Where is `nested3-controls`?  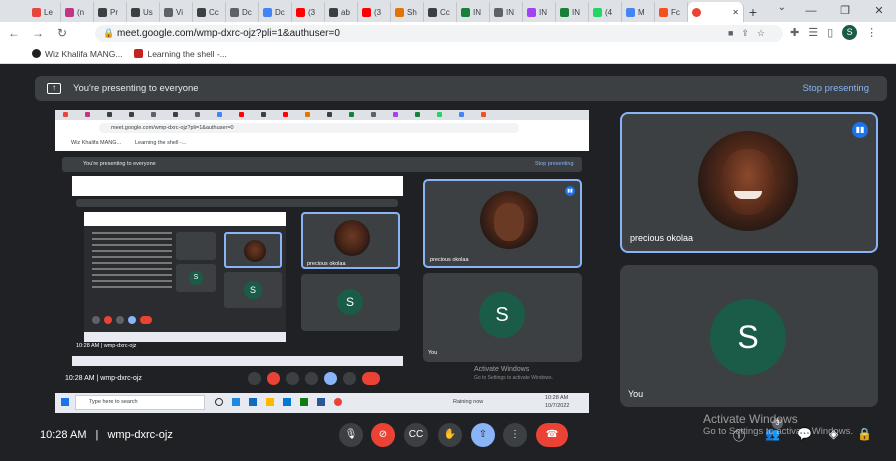
nested3-controls is located at coordinates (185, 320).